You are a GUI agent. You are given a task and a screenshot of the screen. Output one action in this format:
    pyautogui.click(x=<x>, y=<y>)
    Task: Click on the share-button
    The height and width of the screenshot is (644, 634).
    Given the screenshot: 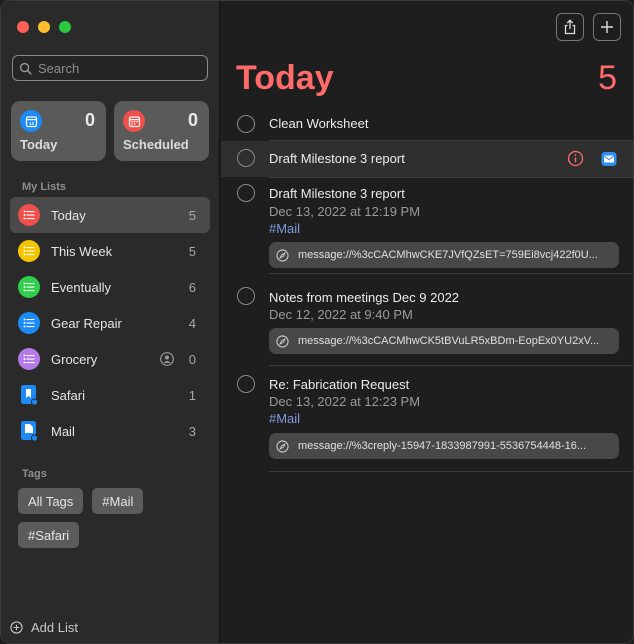 What is the action you would take?
    pyautogui.click(x=570, y=27)
    